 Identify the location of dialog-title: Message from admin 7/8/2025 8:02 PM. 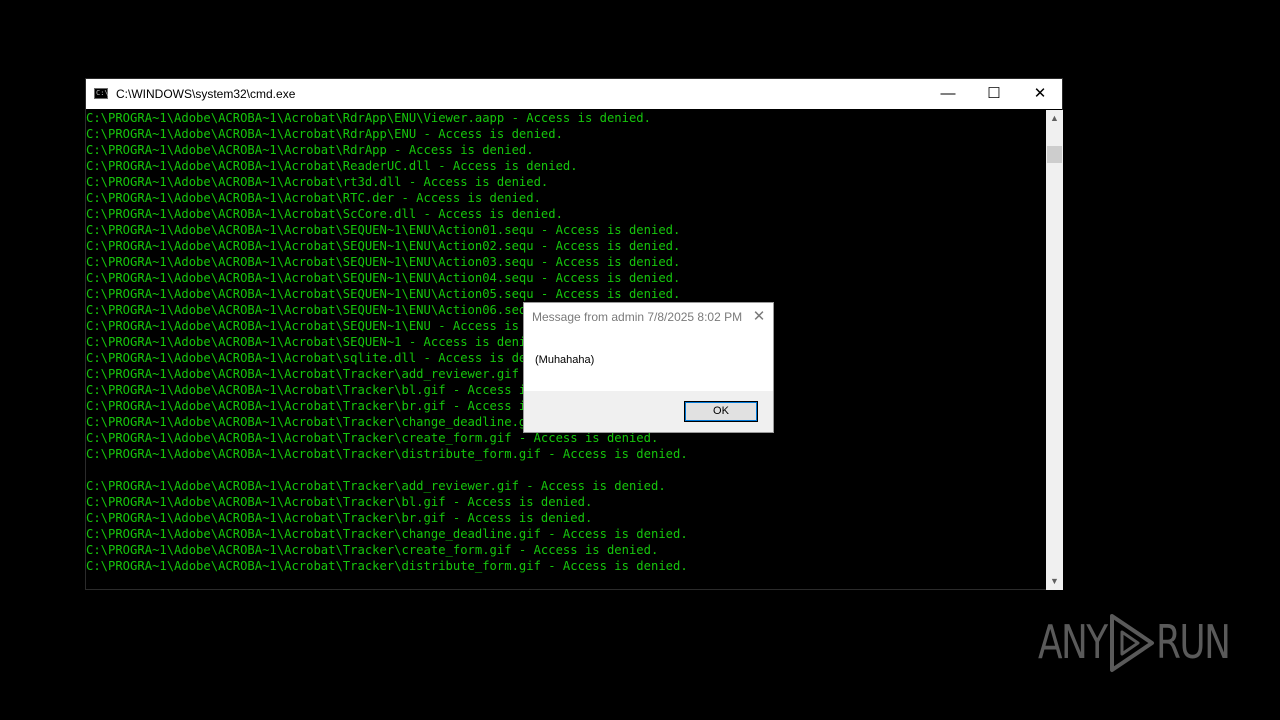
(637, 317).